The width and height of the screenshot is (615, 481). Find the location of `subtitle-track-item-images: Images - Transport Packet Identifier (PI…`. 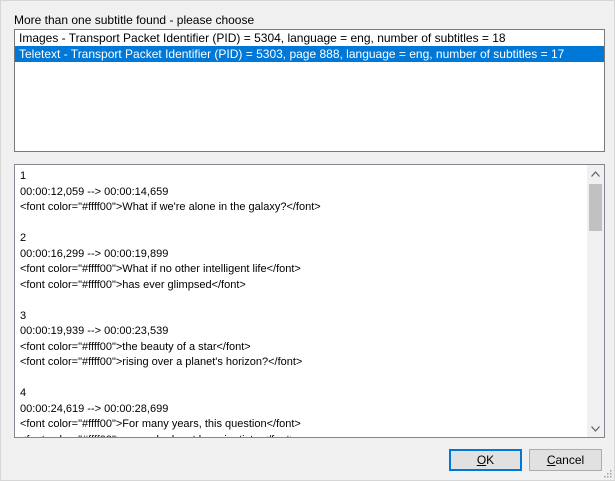

subtitle-track-item-images: Images - Transport Packet Identifier (PI… is located at coordinates (309, 38).